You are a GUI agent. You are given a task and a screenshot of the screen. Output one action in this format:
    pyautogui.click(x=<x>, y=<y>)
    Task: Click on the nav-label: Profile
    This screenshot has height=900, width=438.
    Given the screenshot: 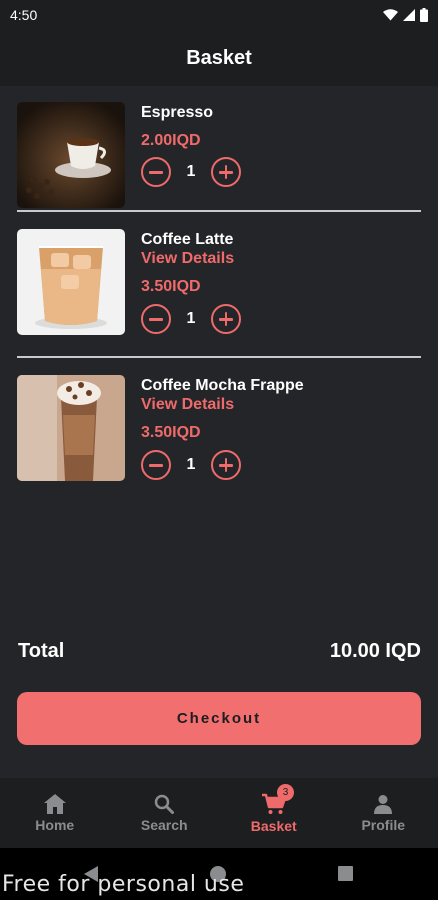 What is the action you would take?
    pyautogui.click(x=383, y=824)
    